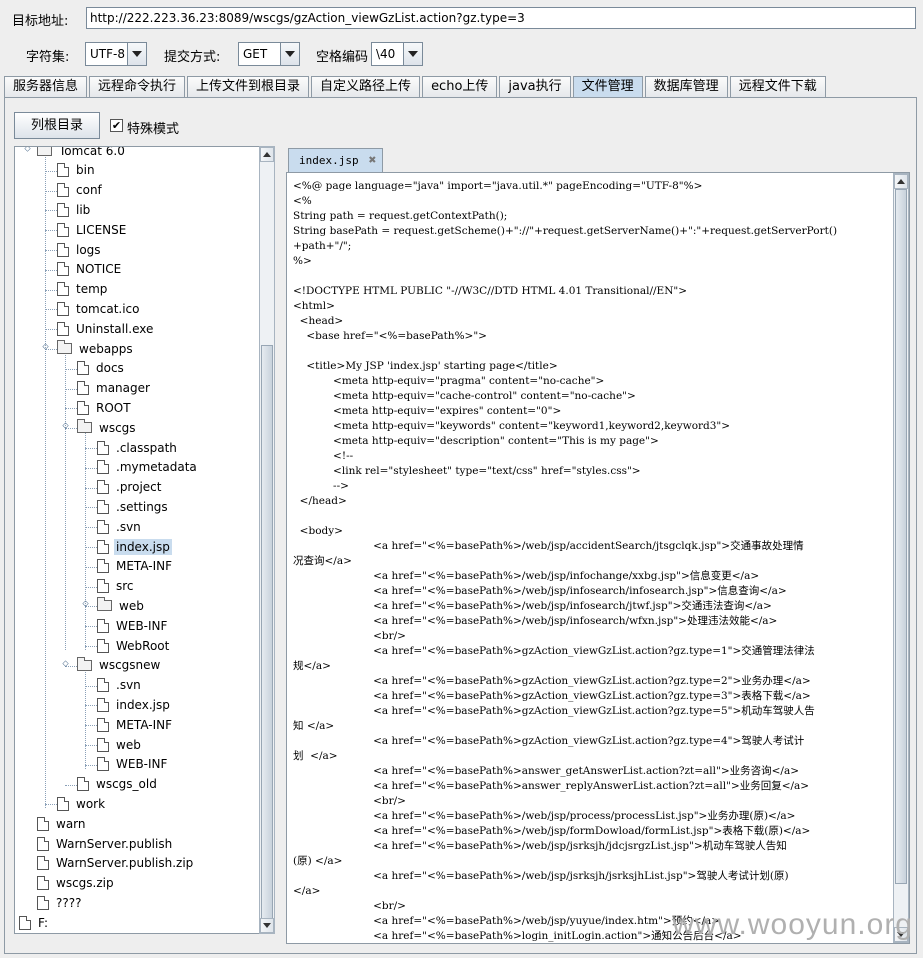  Describe the element at coordinates (607, 87) in the screenshot. I see `tab-6: 文件管理` at that location.